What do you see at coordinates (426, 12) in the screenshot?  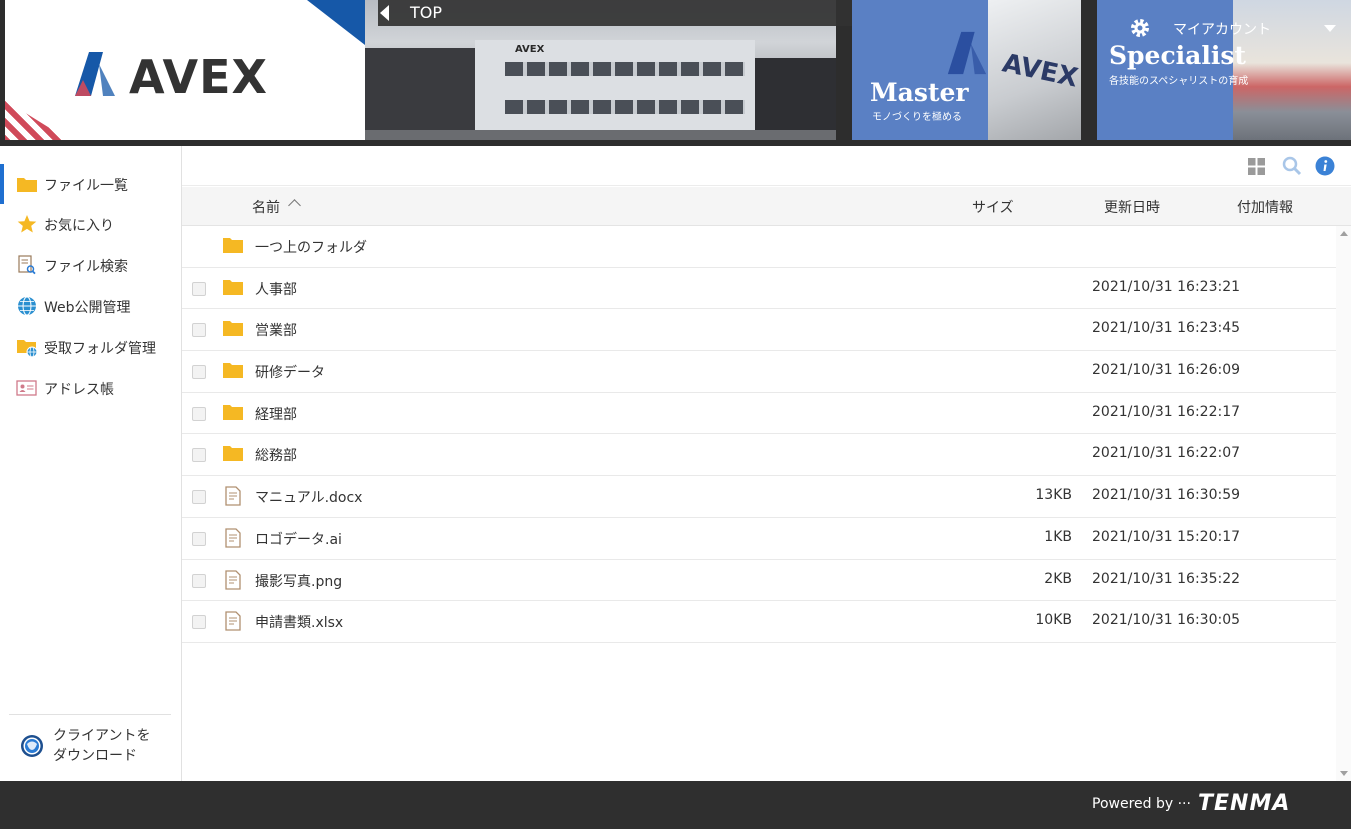 I see `nav-title: TOP` at bounding box center [426, 12].